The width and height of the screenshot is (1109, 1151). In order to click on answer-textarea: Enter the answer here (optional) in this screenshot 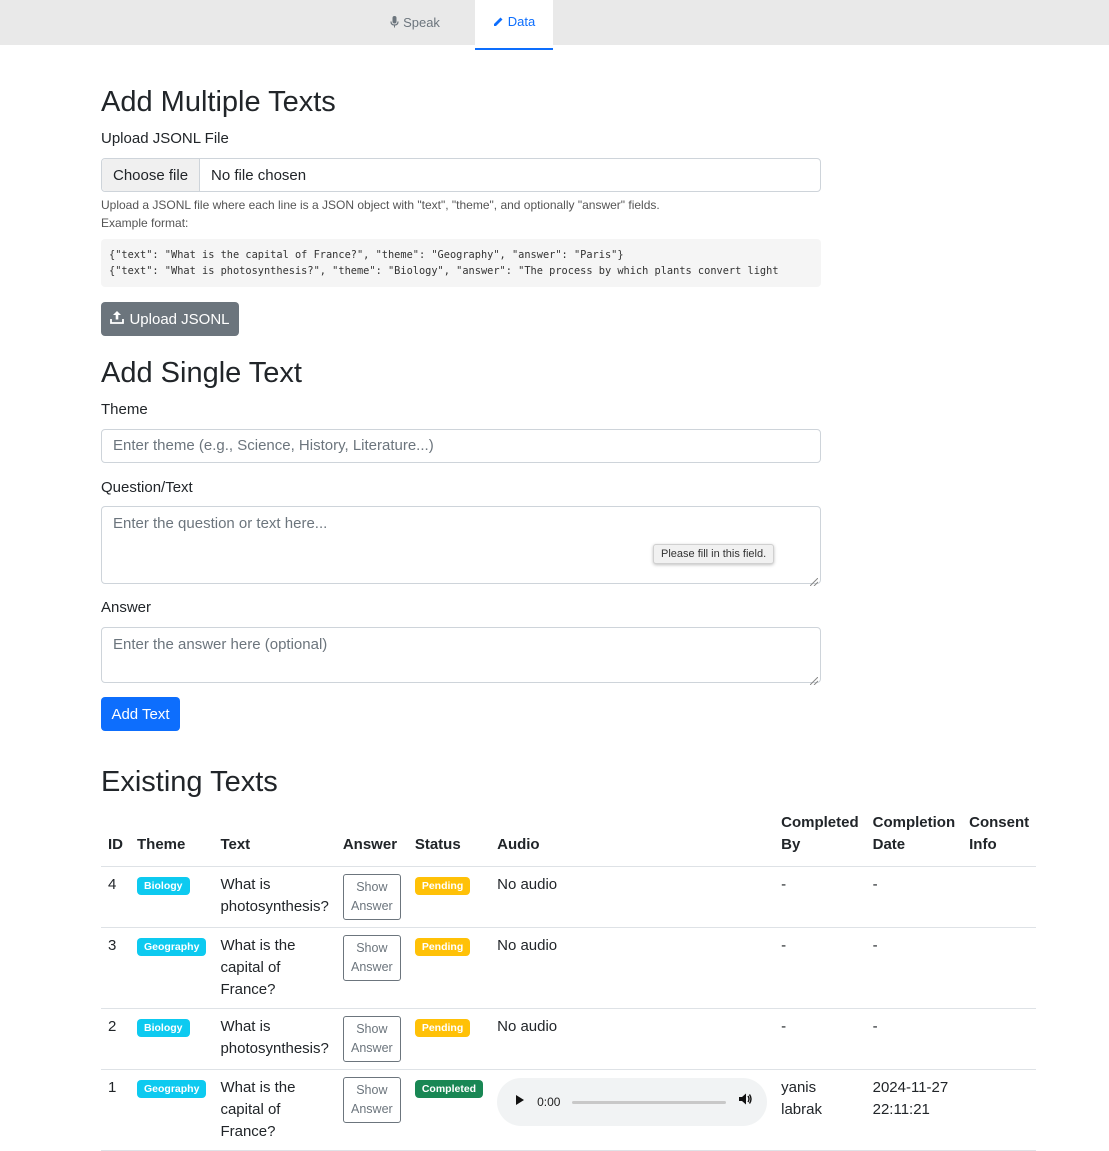, I will do `click(461, 656)`.